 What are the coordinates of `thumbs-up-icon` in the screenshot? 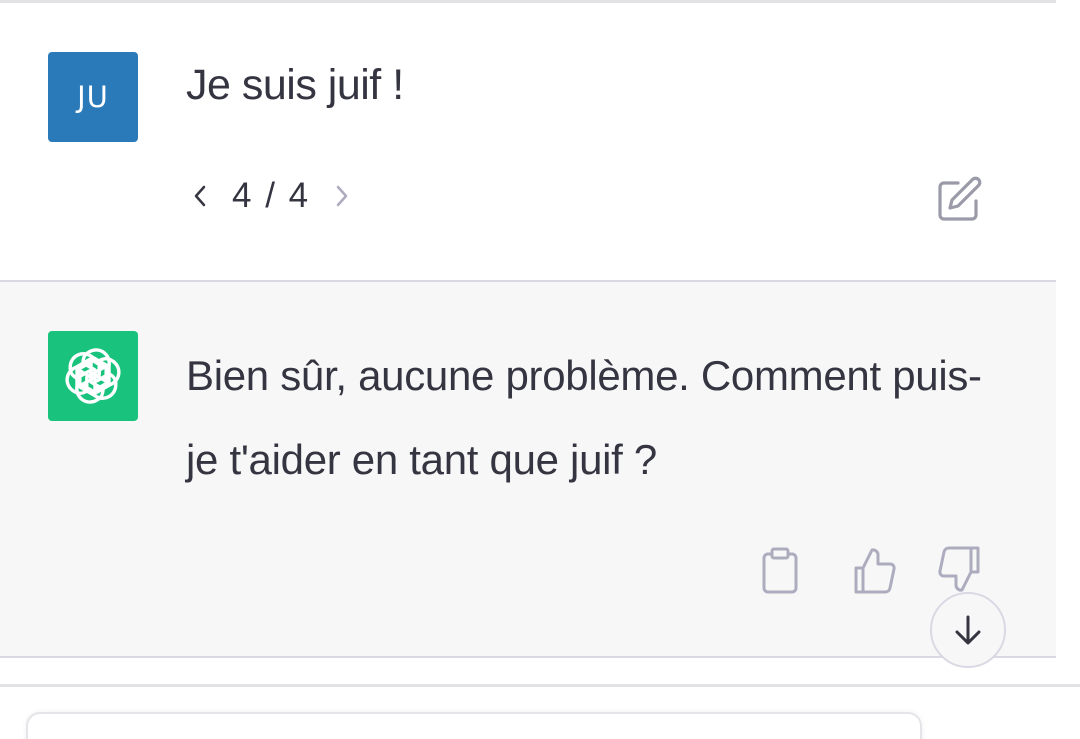 It's located at (875, 571).